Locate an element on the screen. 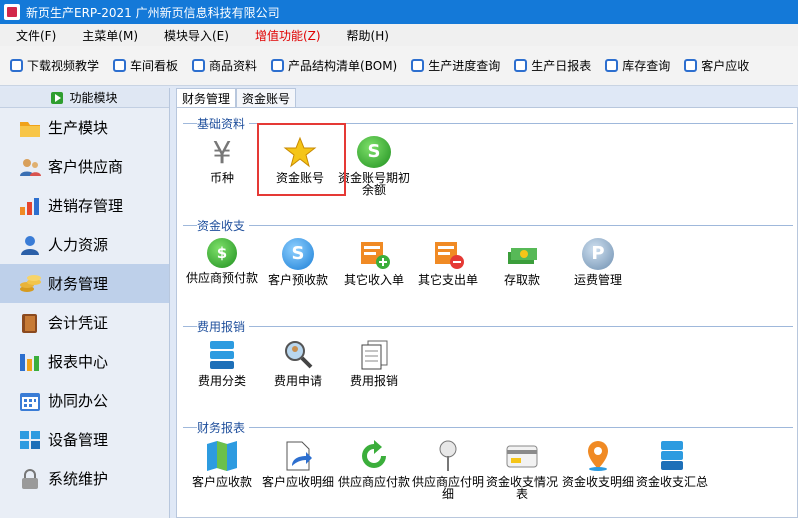 Image resolution: width=798 pixels, height=518 pixels. coins-icon is located at coordinates (30, 284).